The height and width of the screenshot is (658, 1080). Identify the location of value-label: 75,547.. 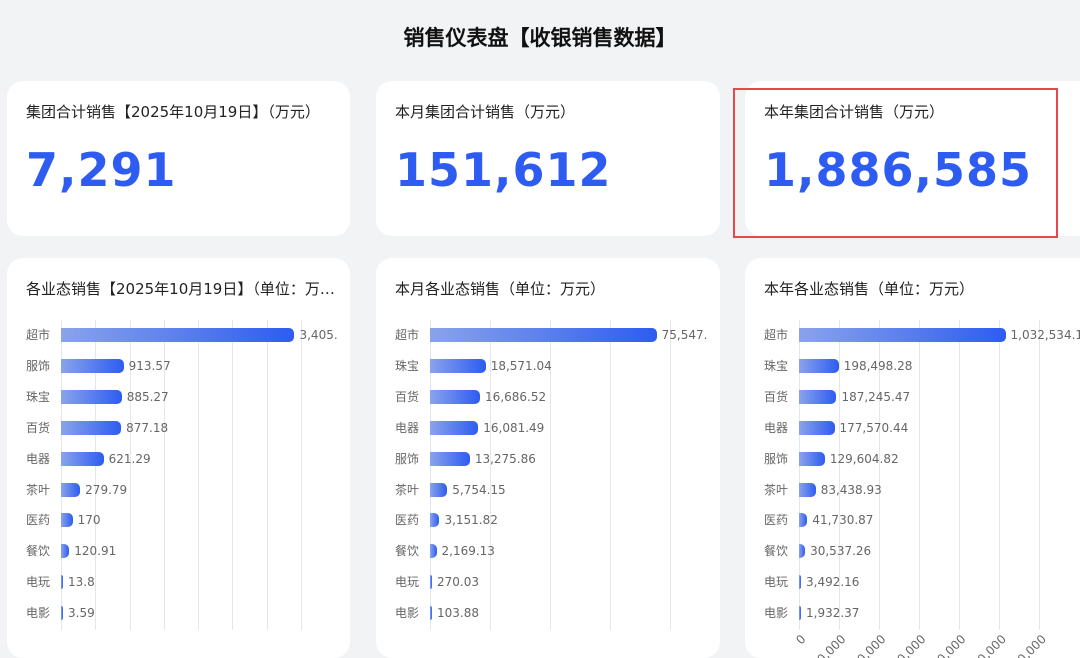
(685, 335).